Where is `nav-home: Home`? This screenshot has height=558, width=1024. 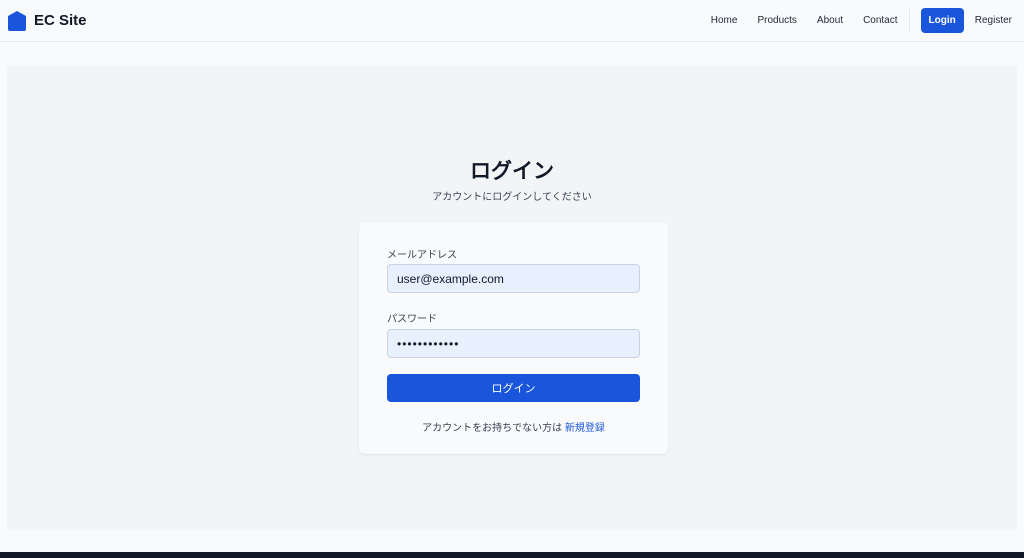 nav-home: Home is located at coordinates (724, 20).